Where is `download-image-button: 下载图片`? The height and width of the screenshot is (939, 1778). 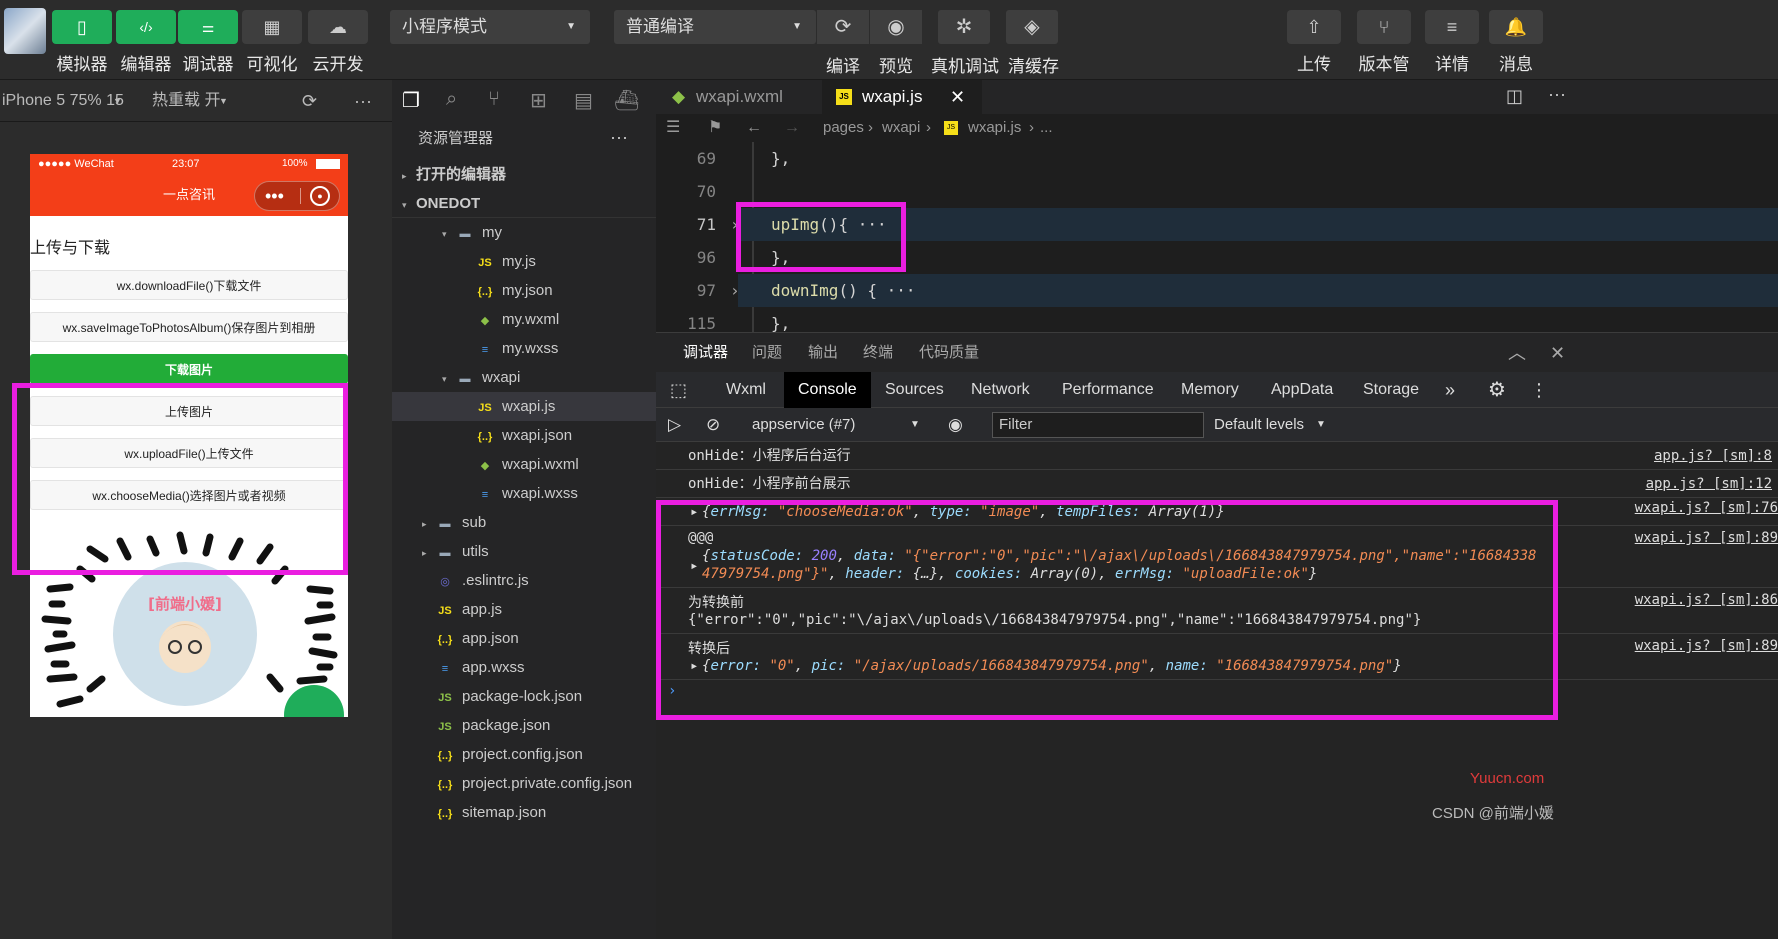
download-image-button: 下载图片 is located at coordinates (189, 369).